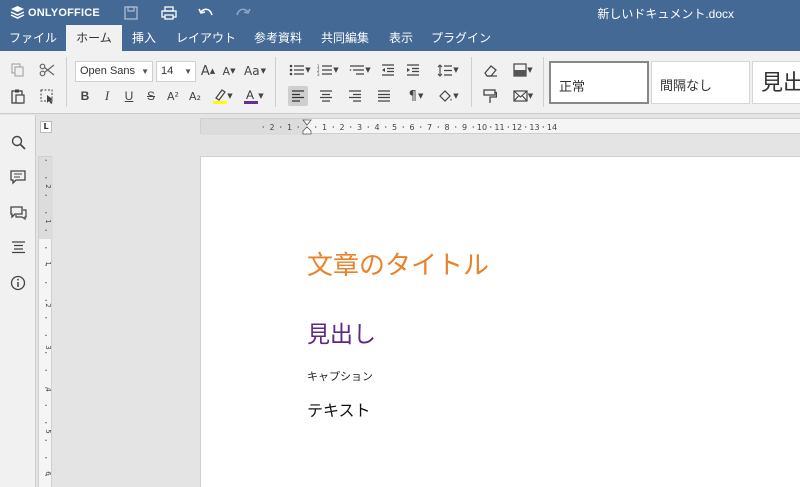 The width and height of the screenshot is (800, 487). What do you see at coordinates (223, 96) in the screenshot?
I see `highlight-color-button: ▼` at bounding box center [223, 96].